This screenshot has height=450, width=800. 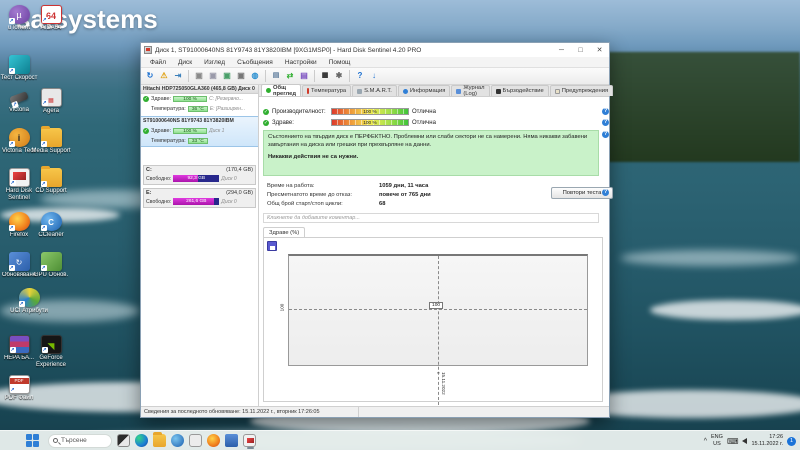 What do you see at coordinates (281, 90) in the screenshot?
I see `tab-overview: Общ преглед` at bounding box center [281, 90].